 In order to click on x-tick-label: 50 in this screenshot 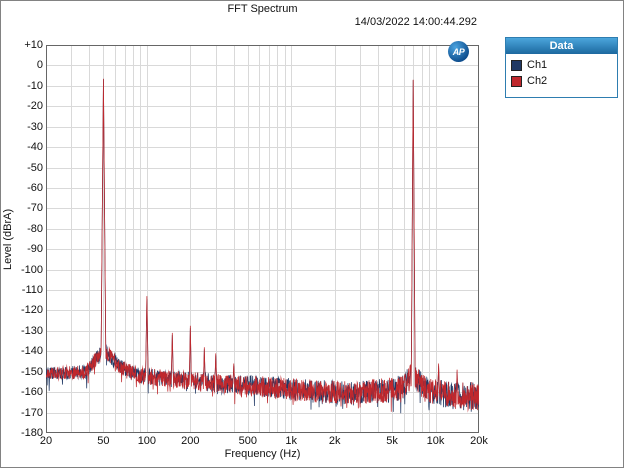, I will do `click(103, 441)`.